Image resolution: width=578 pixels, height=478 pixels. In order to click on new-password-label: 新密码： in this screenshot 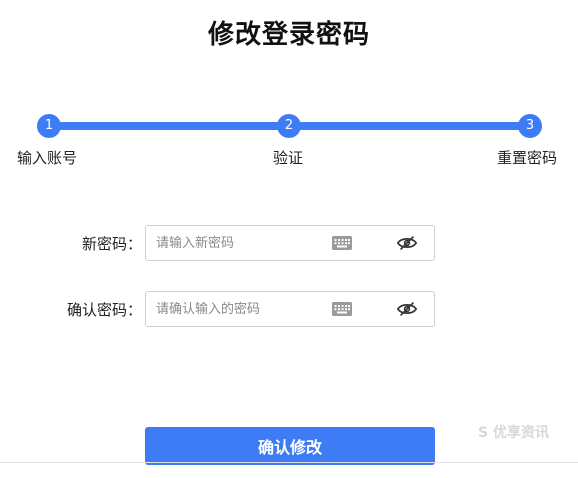, I will do `click(111, 244)`.